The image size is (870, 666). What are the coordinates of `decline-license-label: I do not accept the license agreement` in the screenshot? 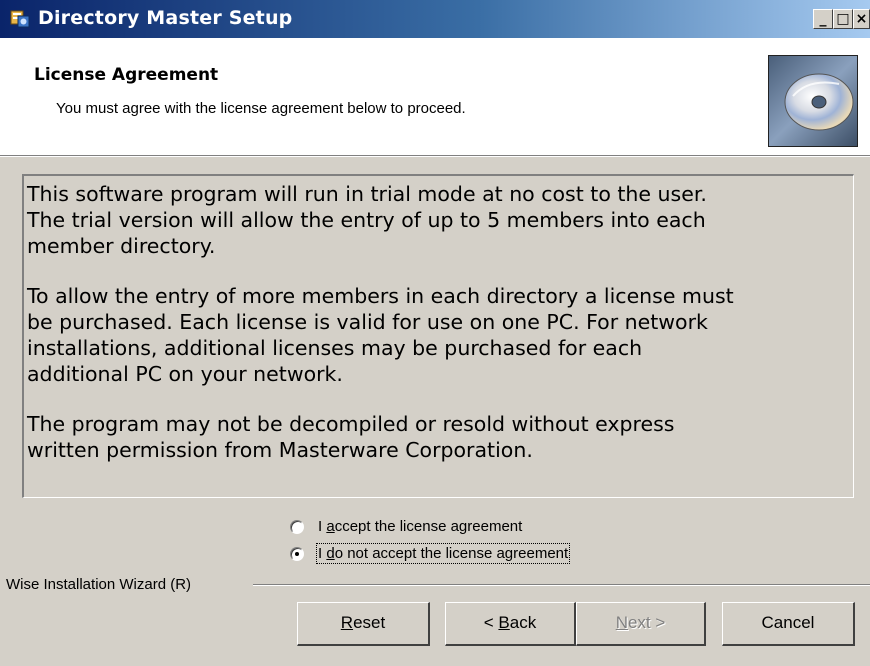 It's located at (443, 553).